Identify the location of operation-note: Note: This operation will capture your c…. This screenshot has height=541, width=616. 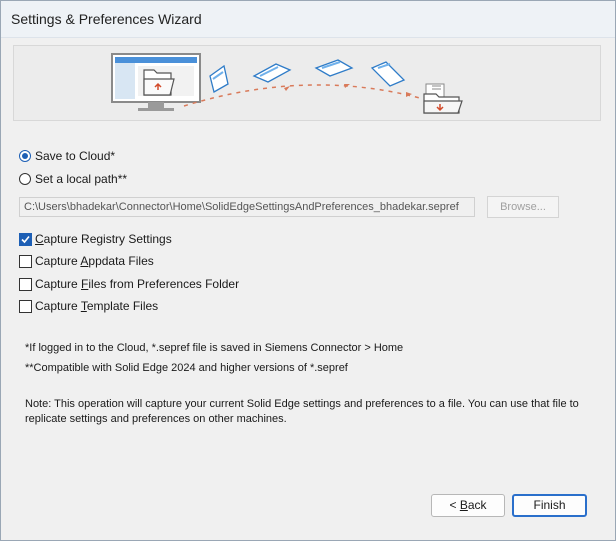
(302, 411).